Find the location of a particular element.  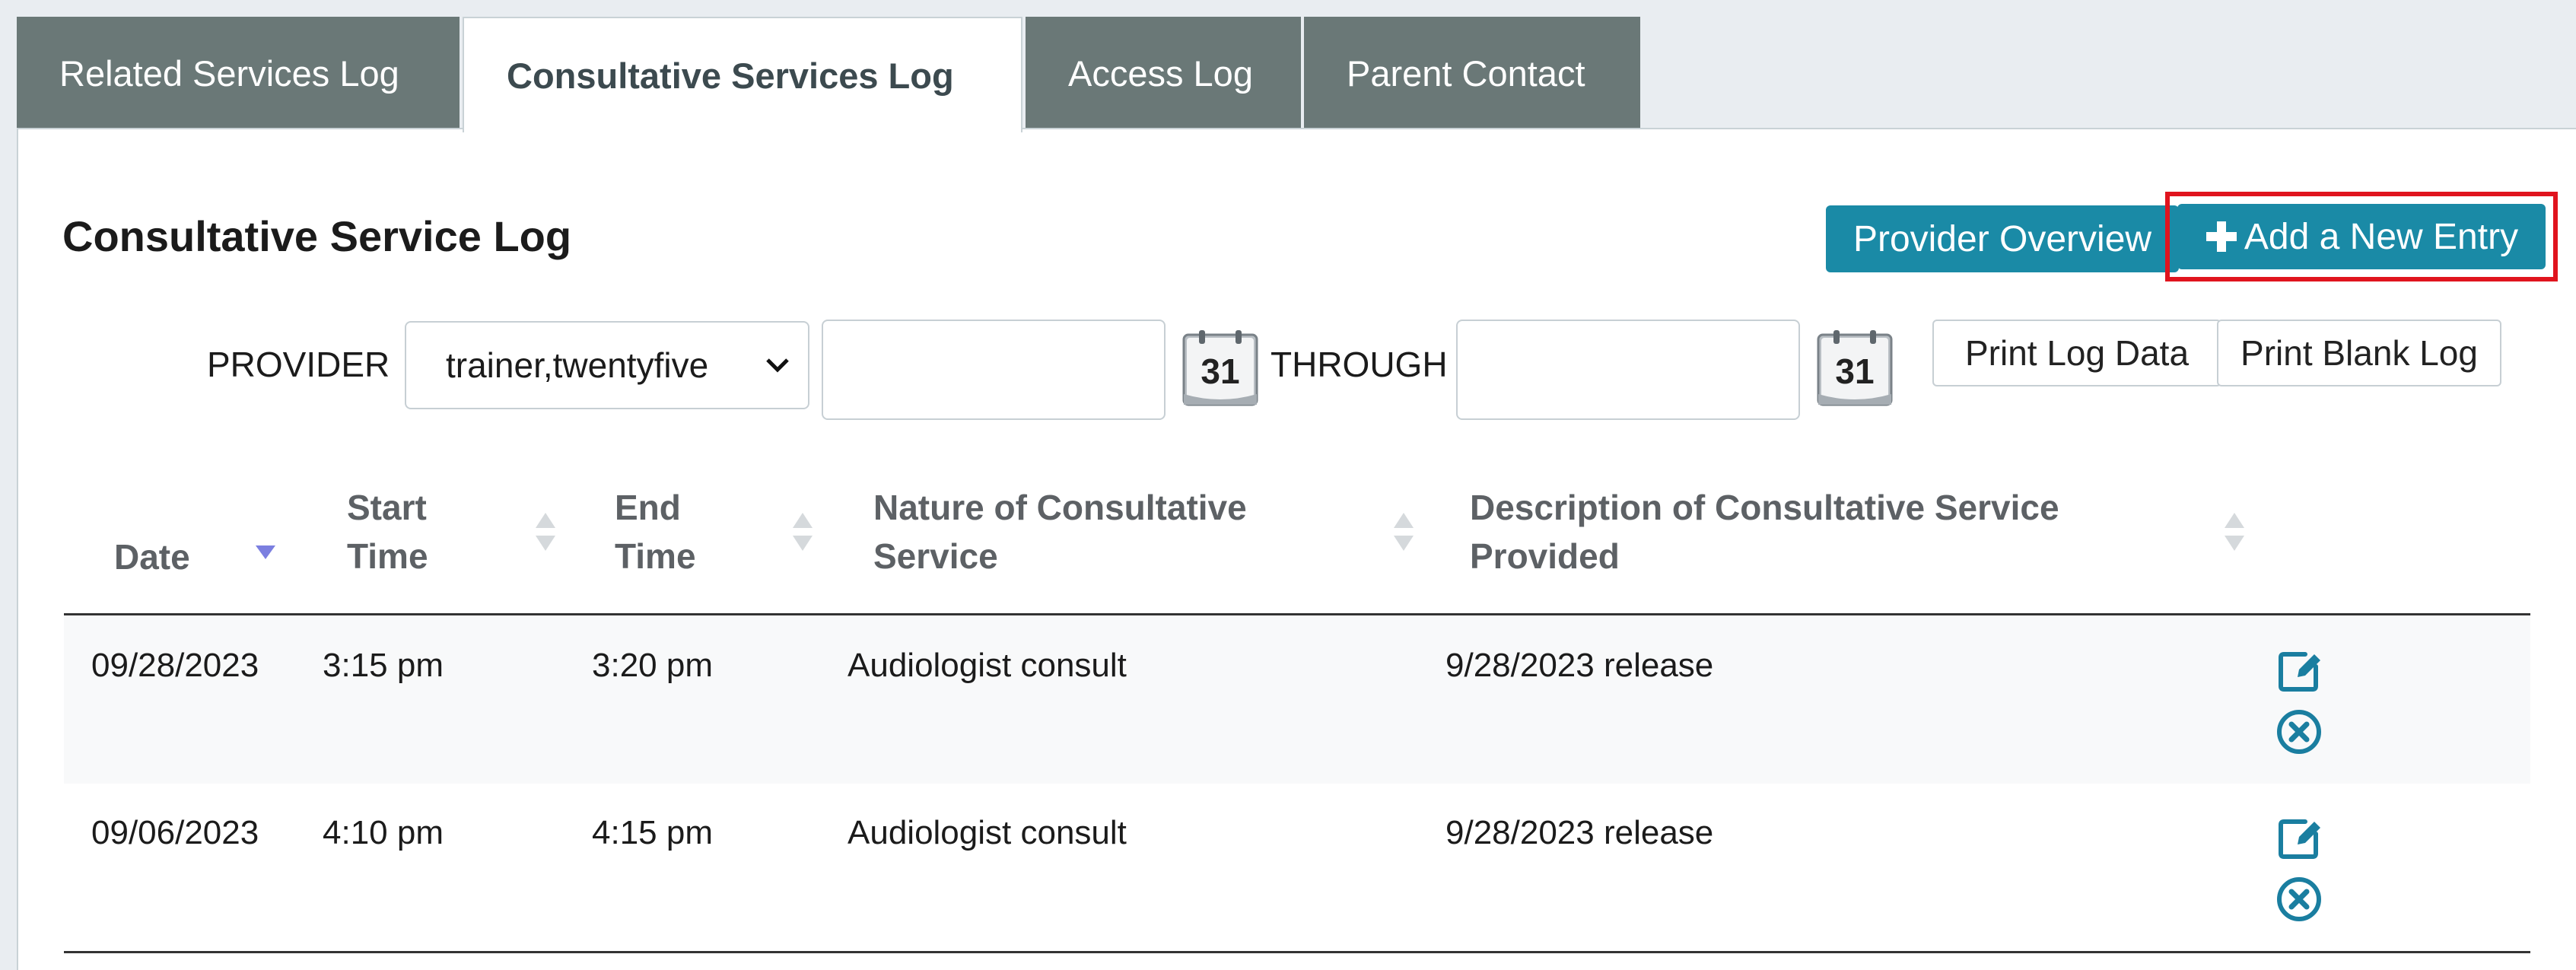

tab-access-log: Access Log is located at coordinates (1164, 73).